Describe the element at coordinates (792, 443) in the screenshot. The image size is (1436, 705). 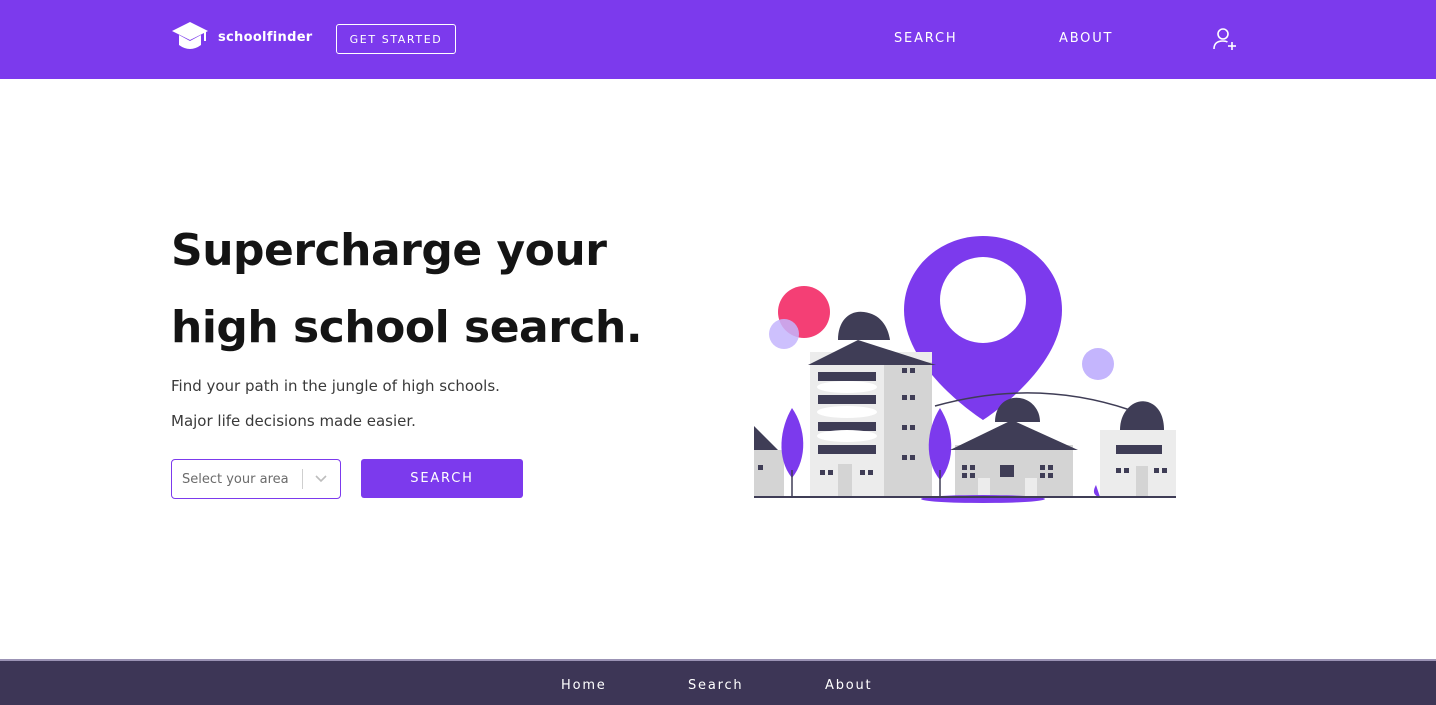
I see `tree-left` at that location.